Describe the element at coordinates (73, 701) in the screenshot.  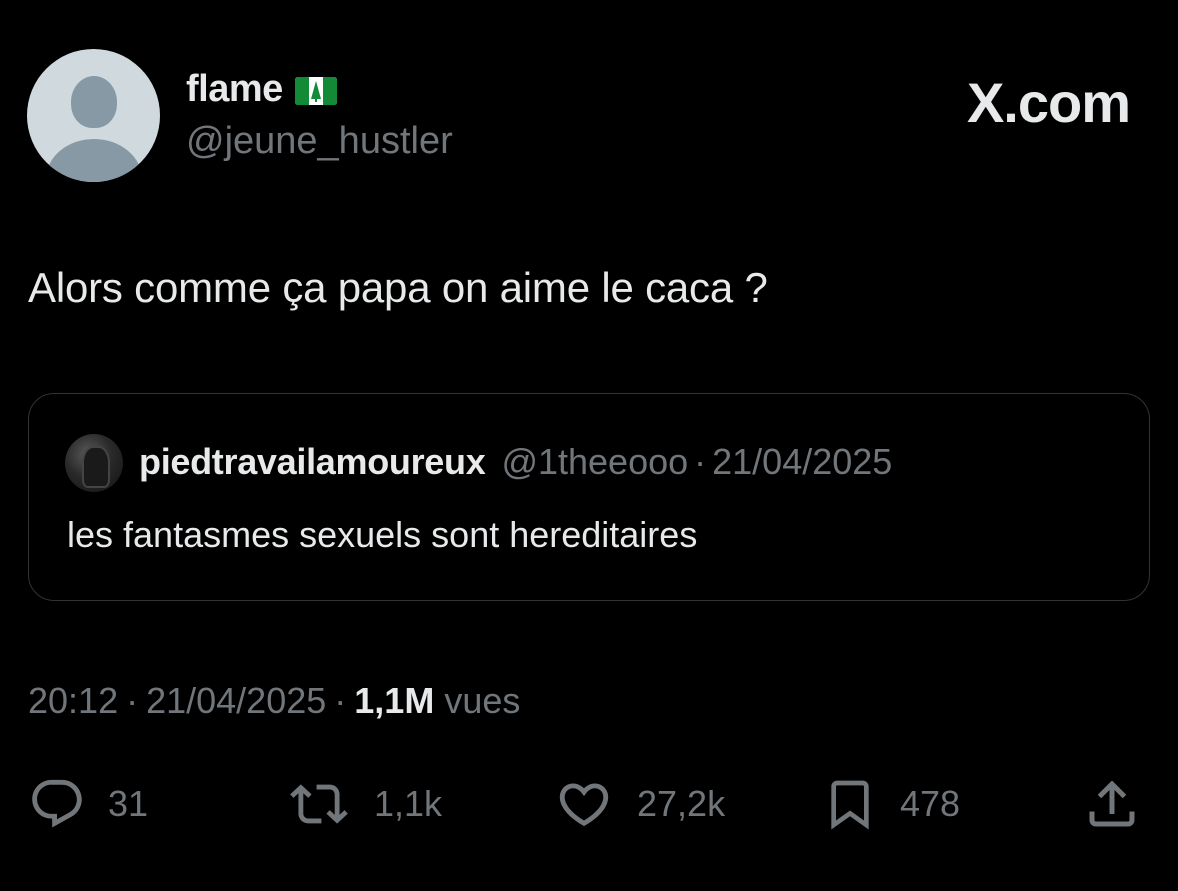
I see `tweet-time: 20:12` at that location.